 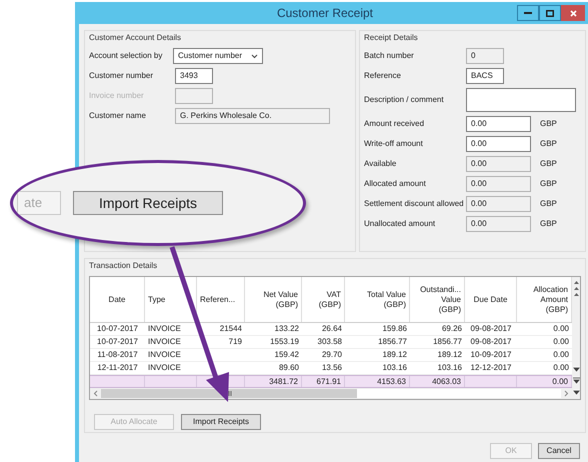 What do you see at coordinates (566, 393) in the screenshot?
I see `scroll-right-icon` at bounding box center [566, 393].